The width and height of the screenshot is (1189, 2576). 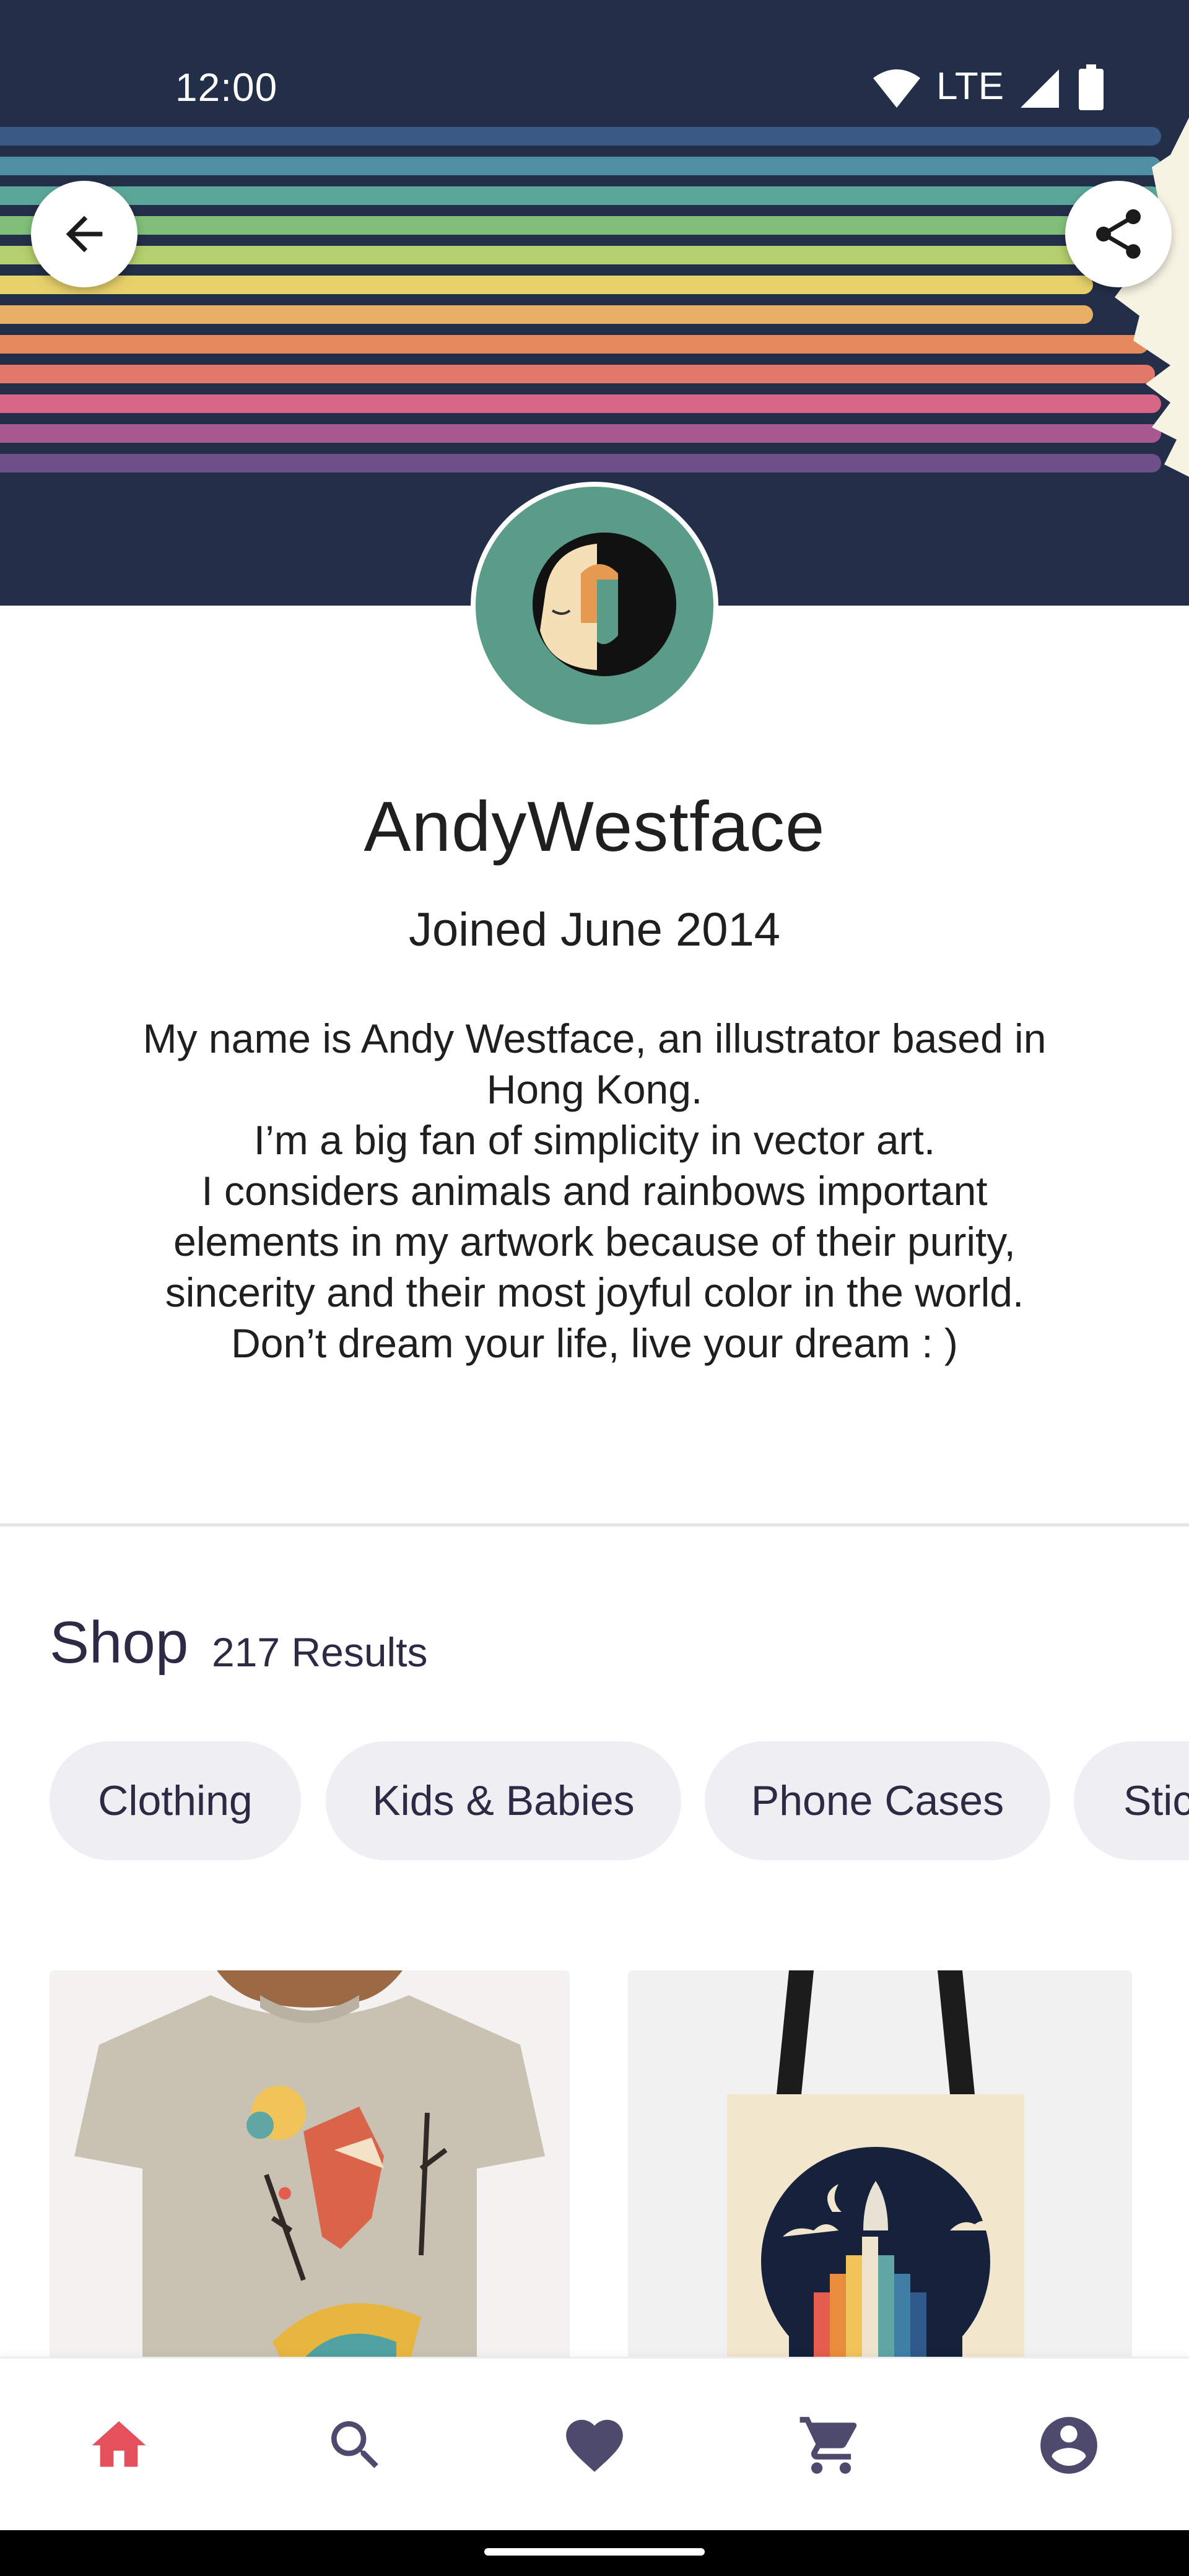 What do you see at coordinates (1091, 87) in the screenshot?
I see `battery-icon` at bounding box center [1091, 87].